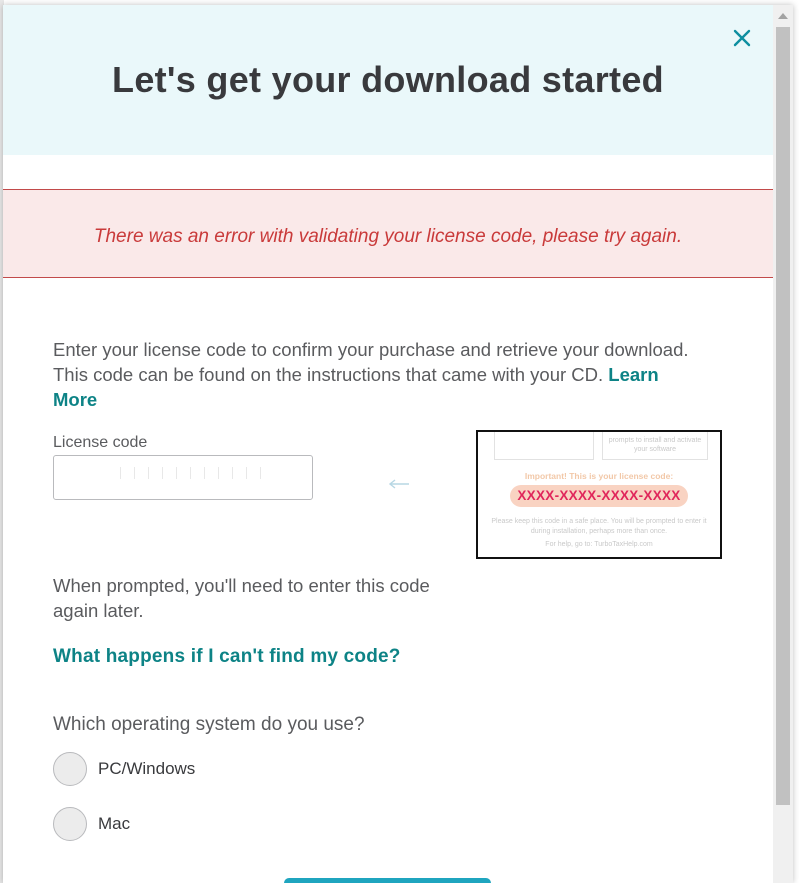 This screenshot has height=883, width=799. What do you see at coordinates (544, 446) in the screenshot?
I see `instruction-card-left` at bounding box center [544, 446].